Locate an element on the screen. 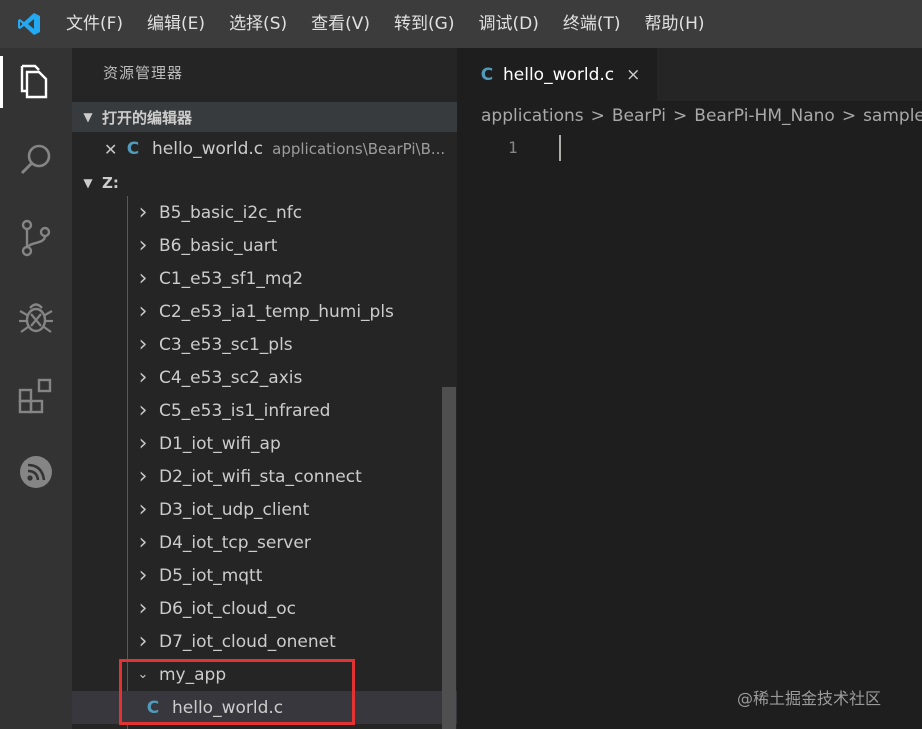 The width and height of the screenshot is (922, 729). tab-hello-world: C hello_world.c × is located at coordinates (557, 74).